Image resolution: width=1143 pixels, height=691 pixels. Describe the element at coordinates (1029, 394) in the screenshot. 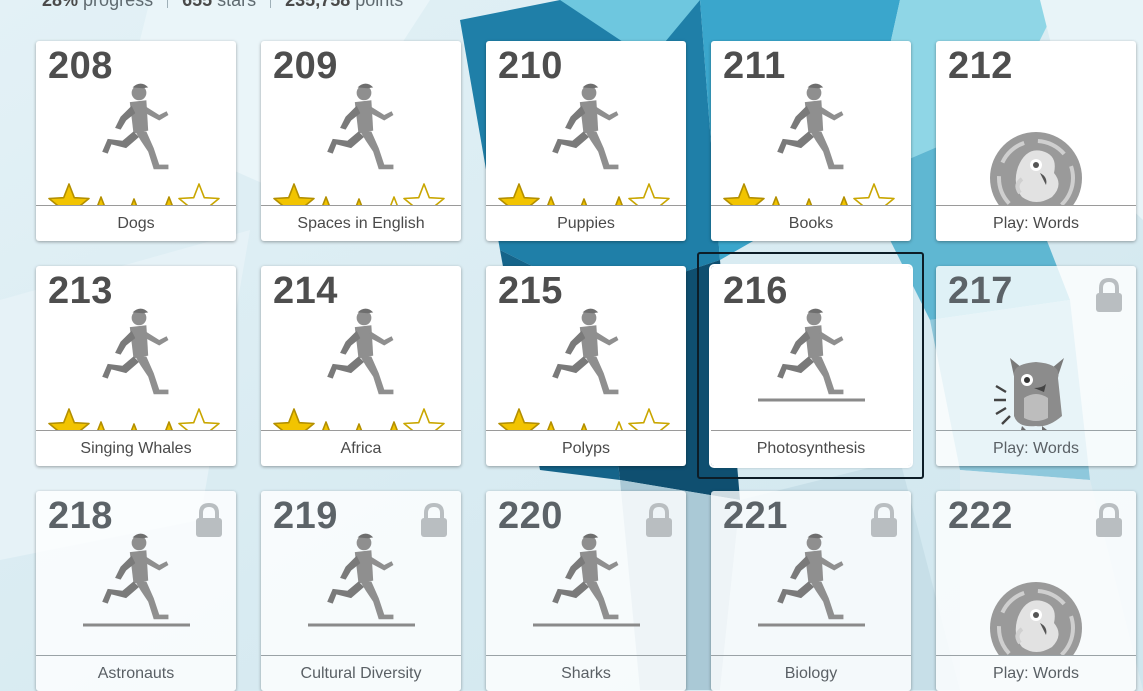

I see `monster-icon` at that location.